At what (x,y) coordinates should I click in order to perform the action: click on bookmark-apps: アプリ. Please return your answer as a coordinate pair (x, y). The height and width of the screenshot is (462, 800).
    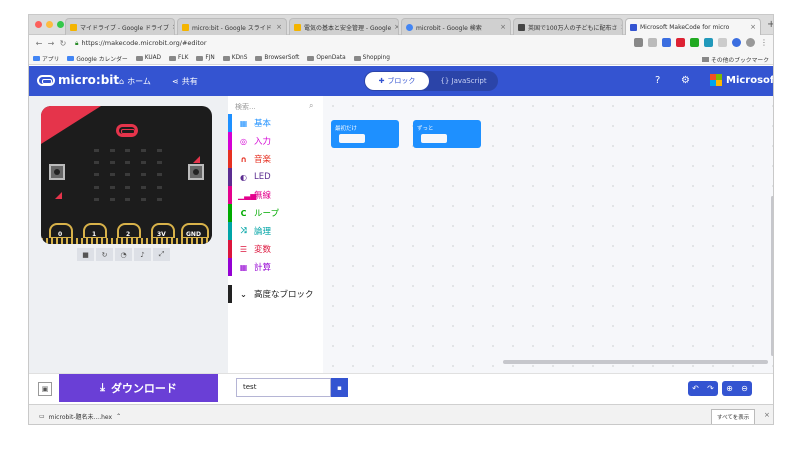
    Looking at the image, I should click on (46, 58).